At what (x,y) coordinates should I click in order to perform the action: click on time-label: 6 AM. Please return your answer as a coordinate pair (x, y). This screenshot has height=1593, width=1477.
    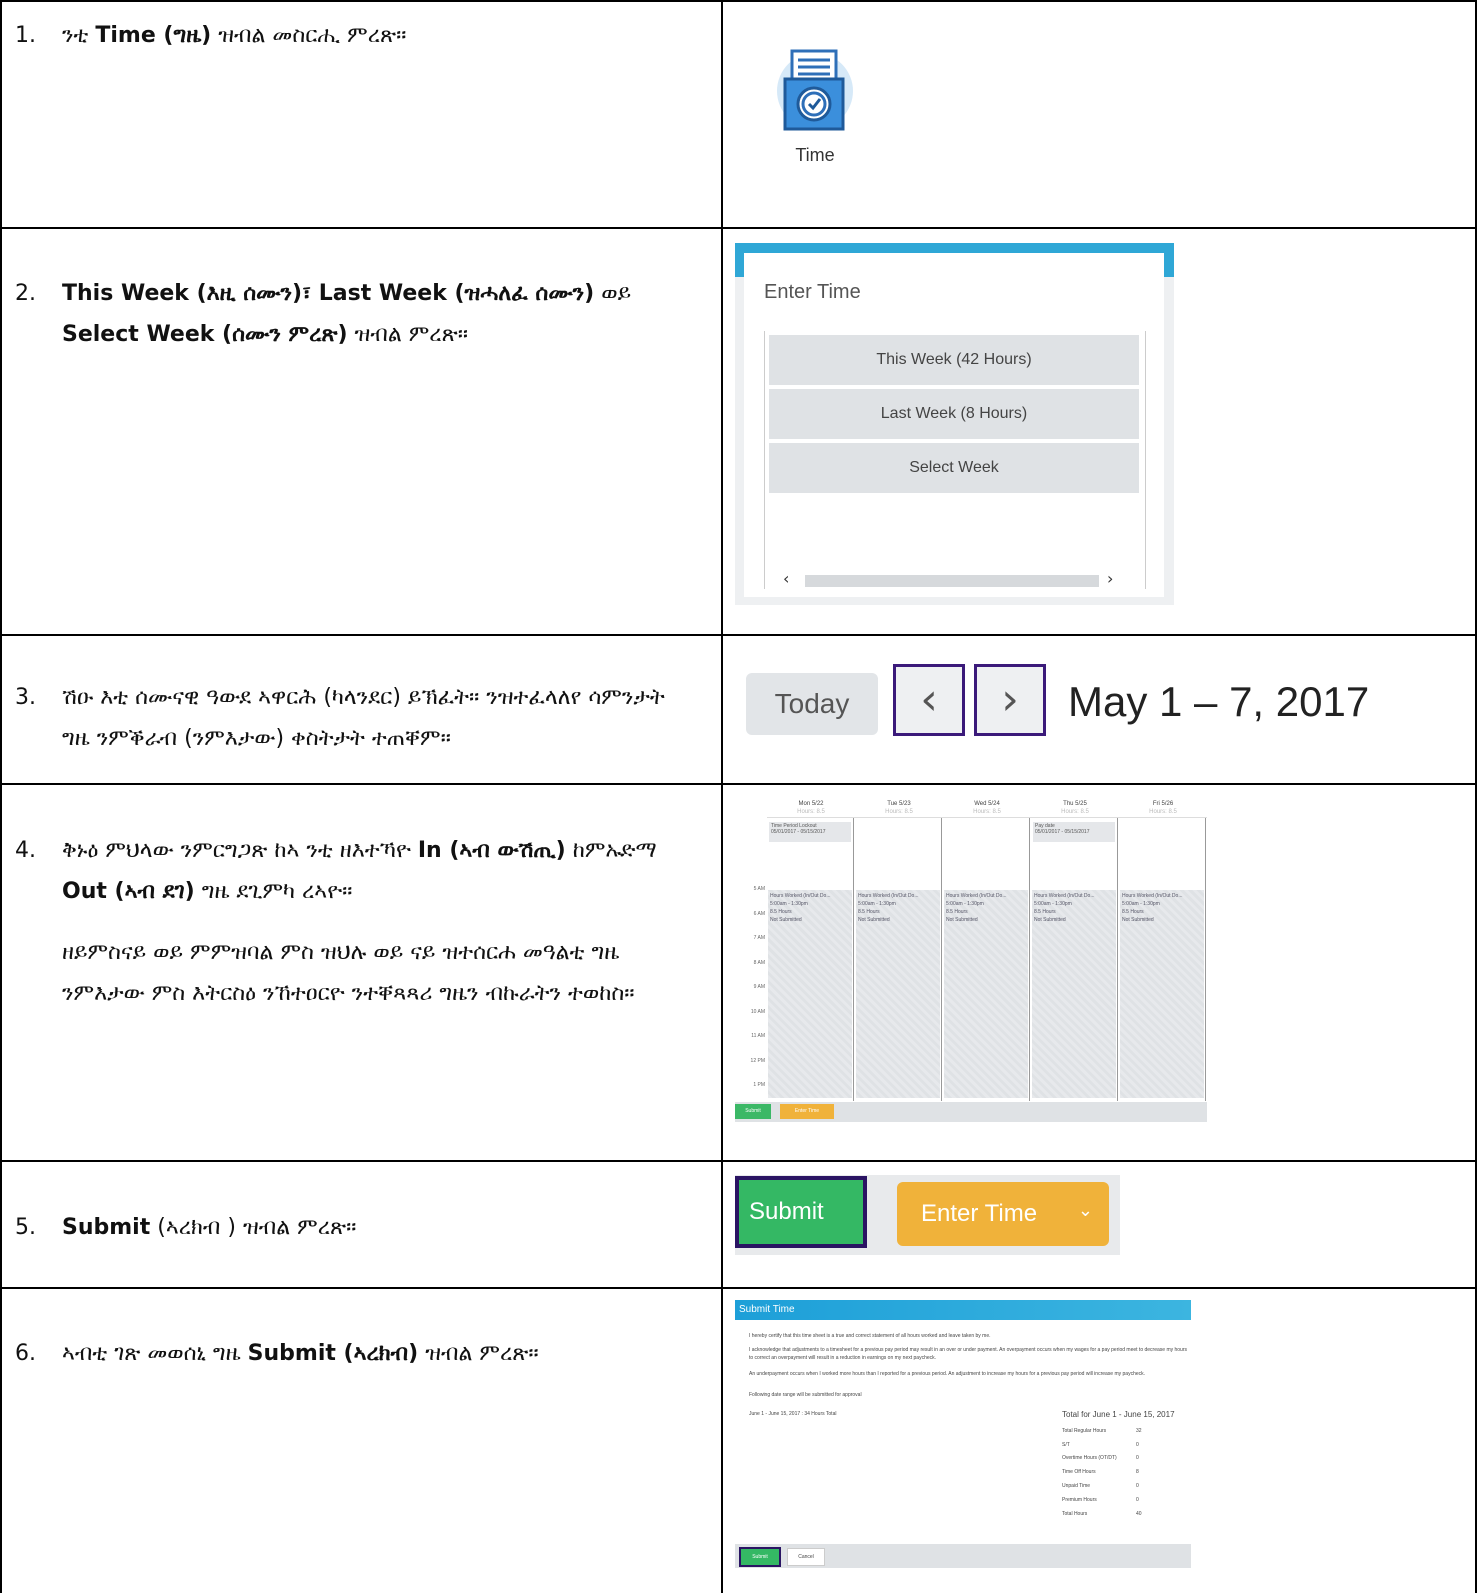
    Looking at the image, I should click on (759, 913).